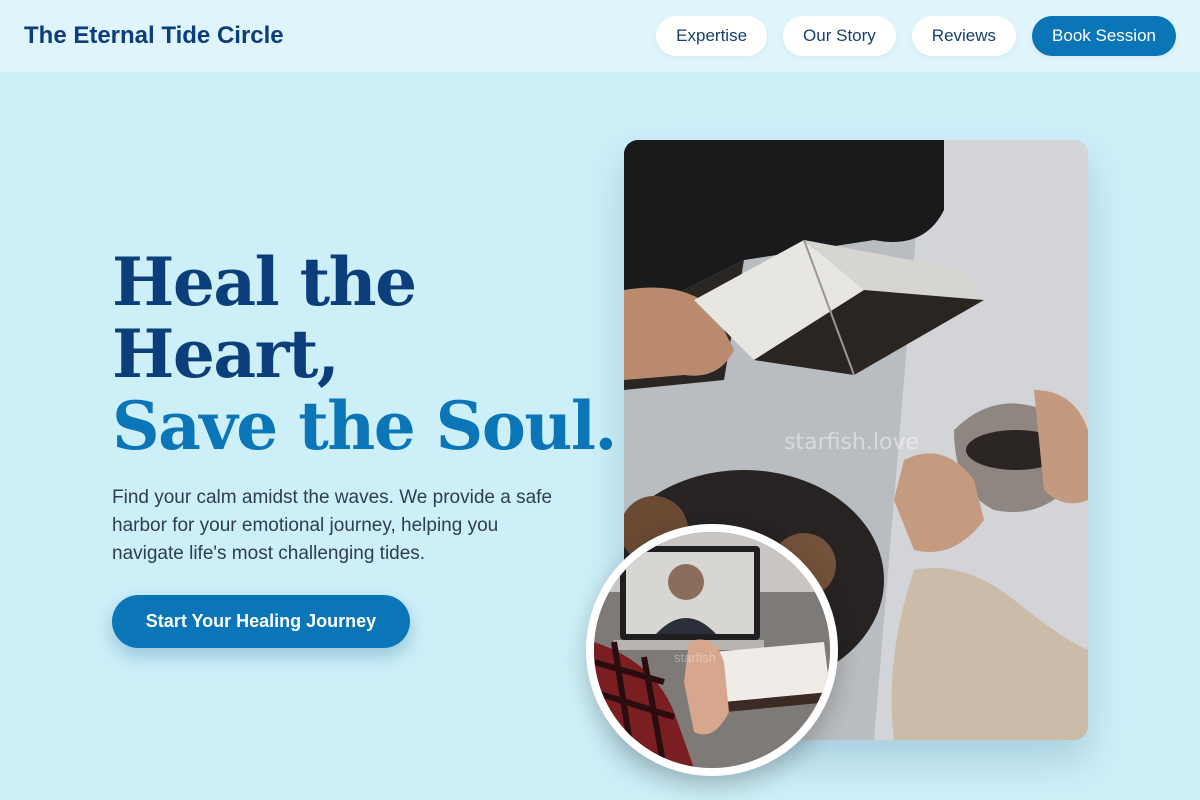 The width and height of the screenshot is (1200, 800). I want to click on hero-title-line-1: Heal the, so click(264, 282).